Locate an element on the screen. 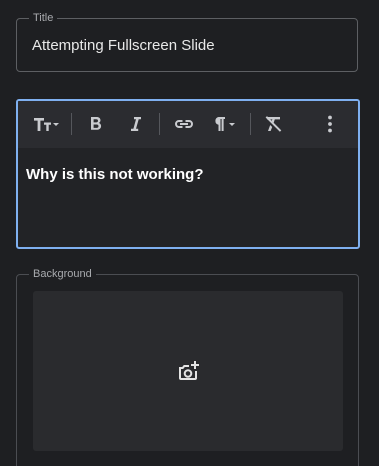 The height and width of the screenshot is (466, 379). title-field: Title Attempting Fullscreen Slide is located at coordinates (187, 41).